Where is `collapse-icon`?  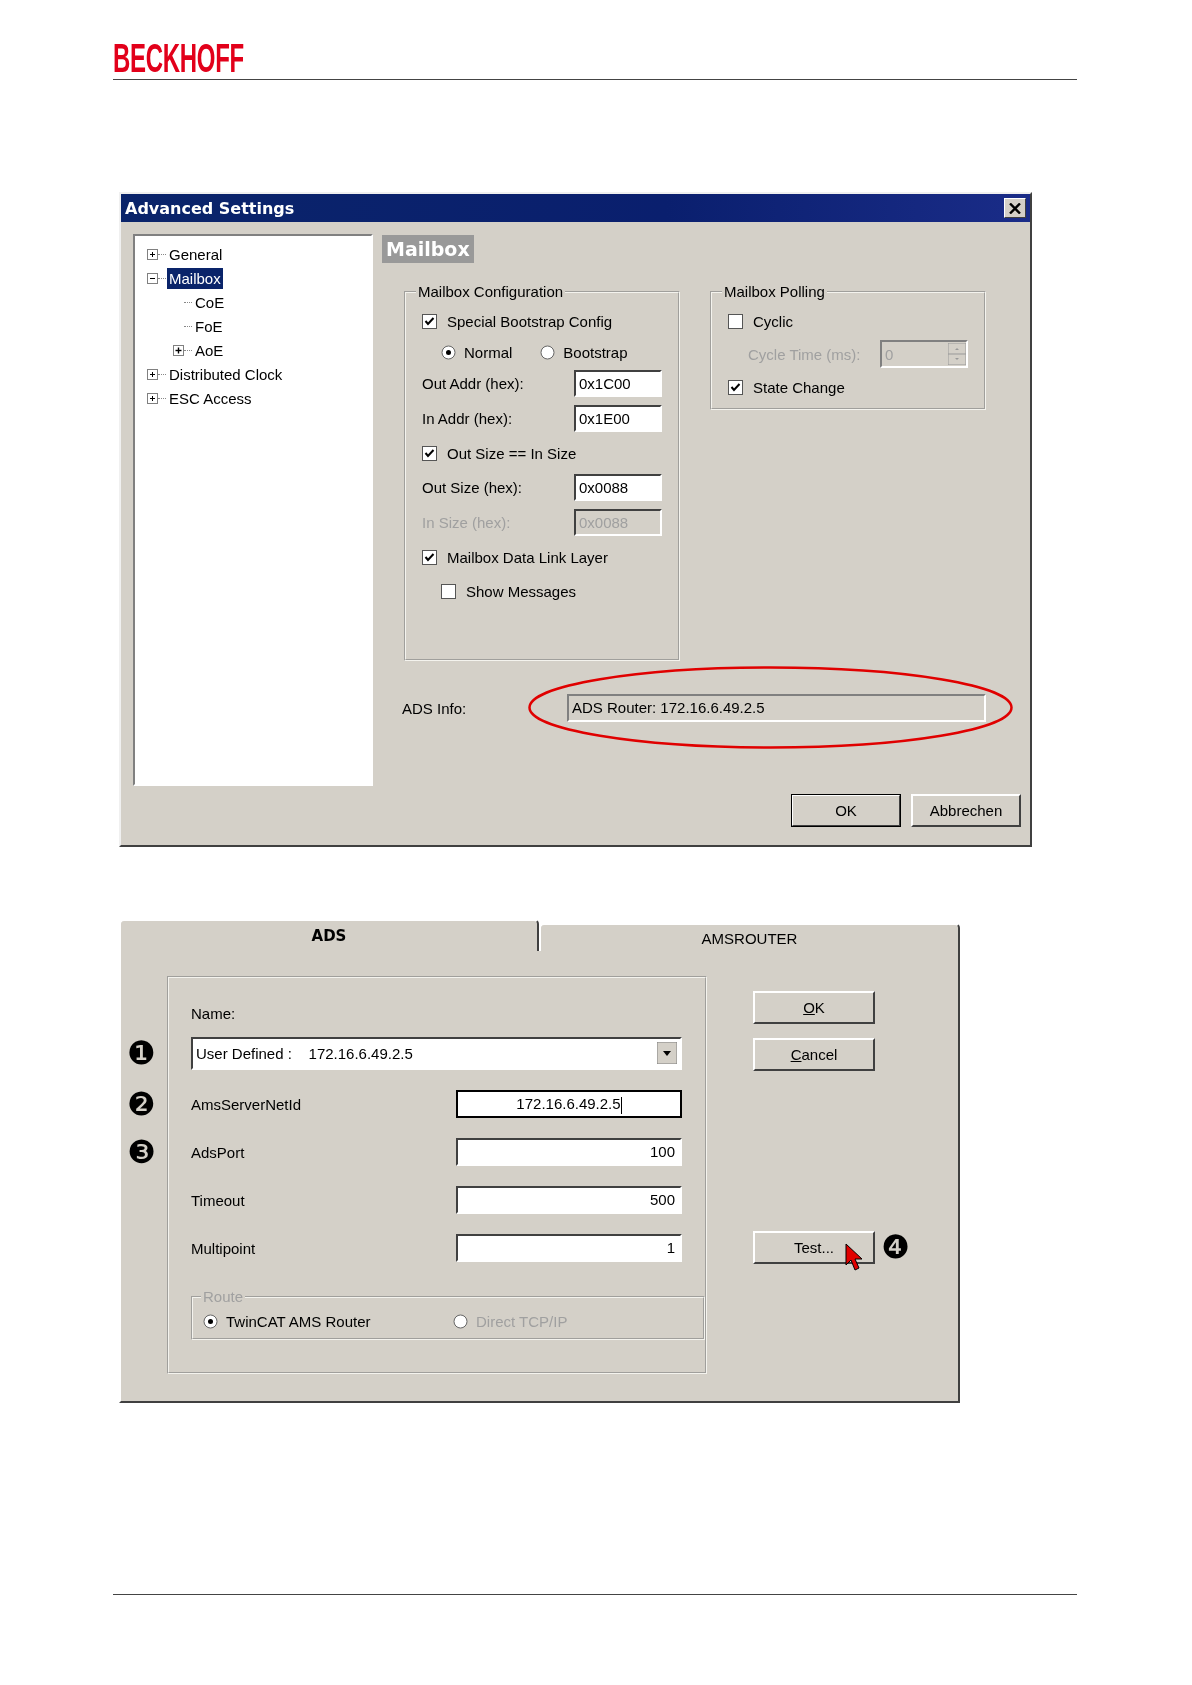 collapse-icon is located at coordinates (152, 278).